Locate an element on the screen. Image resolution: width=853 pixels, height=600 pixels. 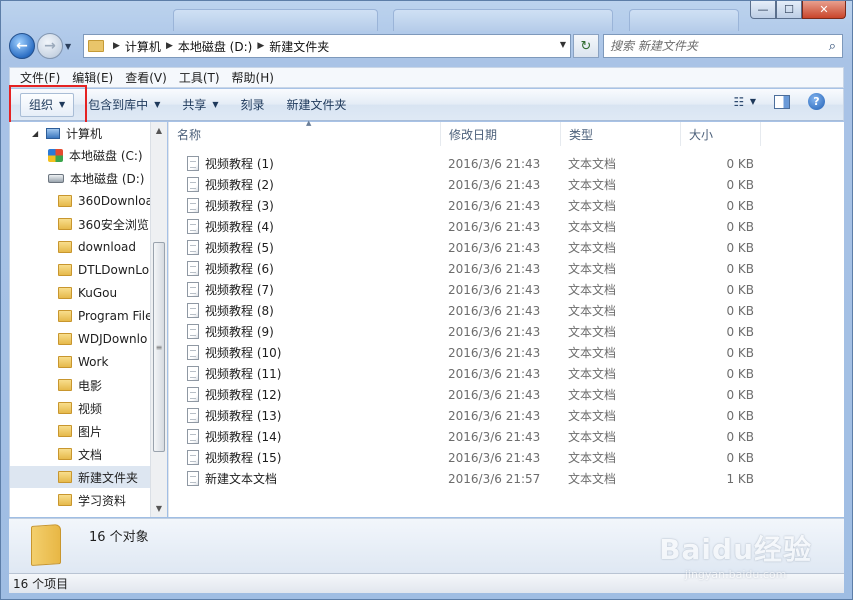
file-row: 视频教程 (13) is located at coordinates (234, 415).